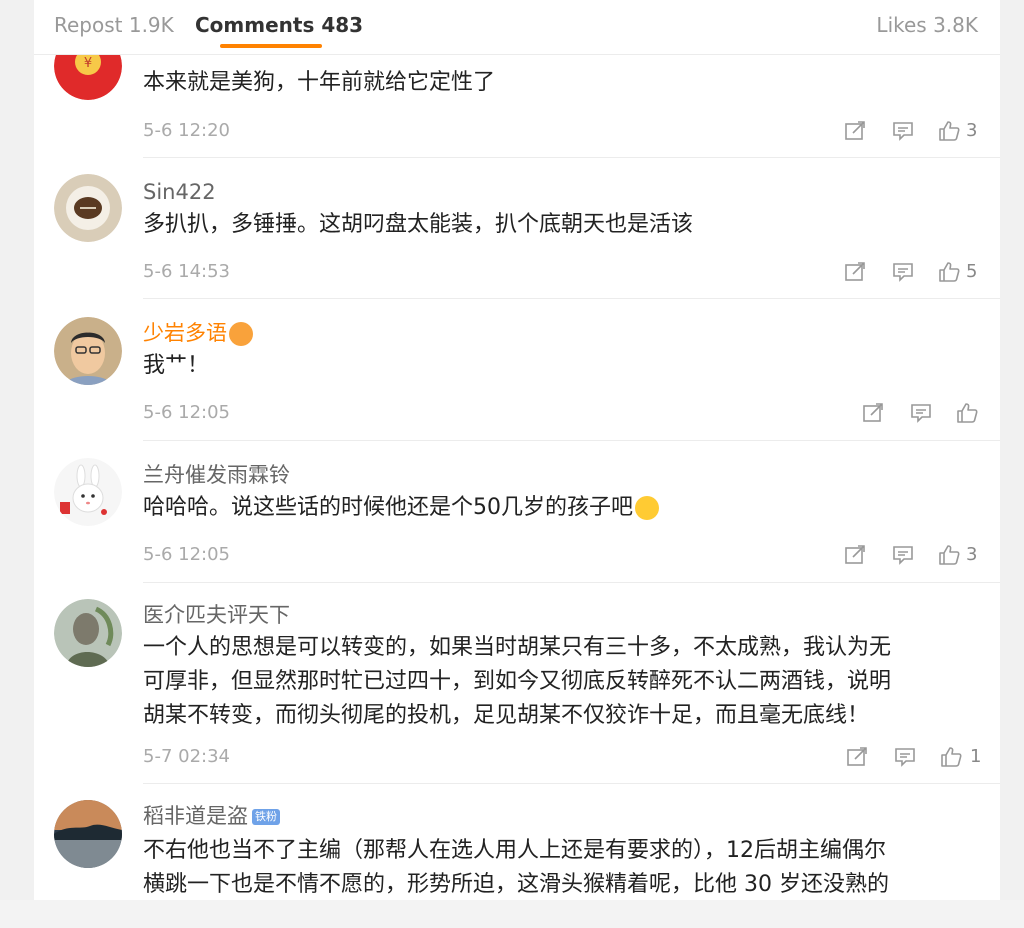 This screenshot has height=928, width=1024. I want to click on username: 兰舟催发雨霖铃, so click(216, 475).